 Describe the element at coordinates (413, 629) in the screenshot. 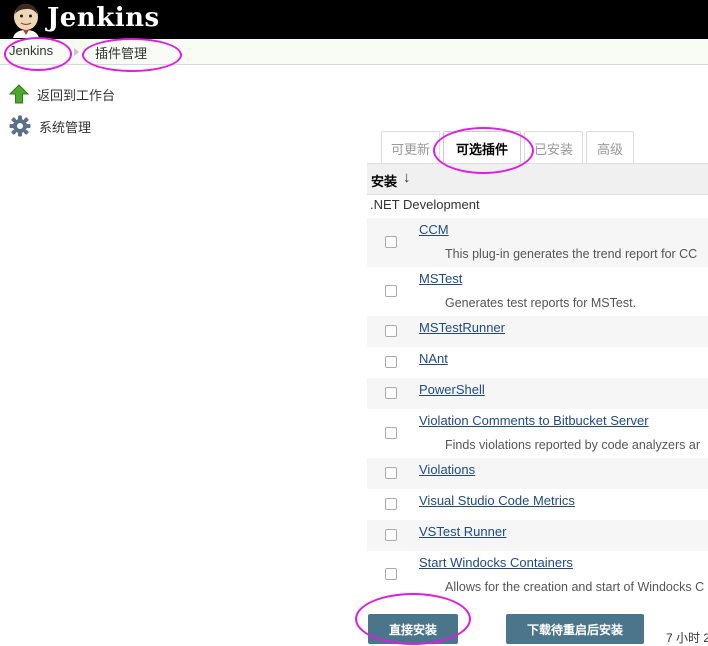

I see `install-without-restart-button: 直接安装` at that location.